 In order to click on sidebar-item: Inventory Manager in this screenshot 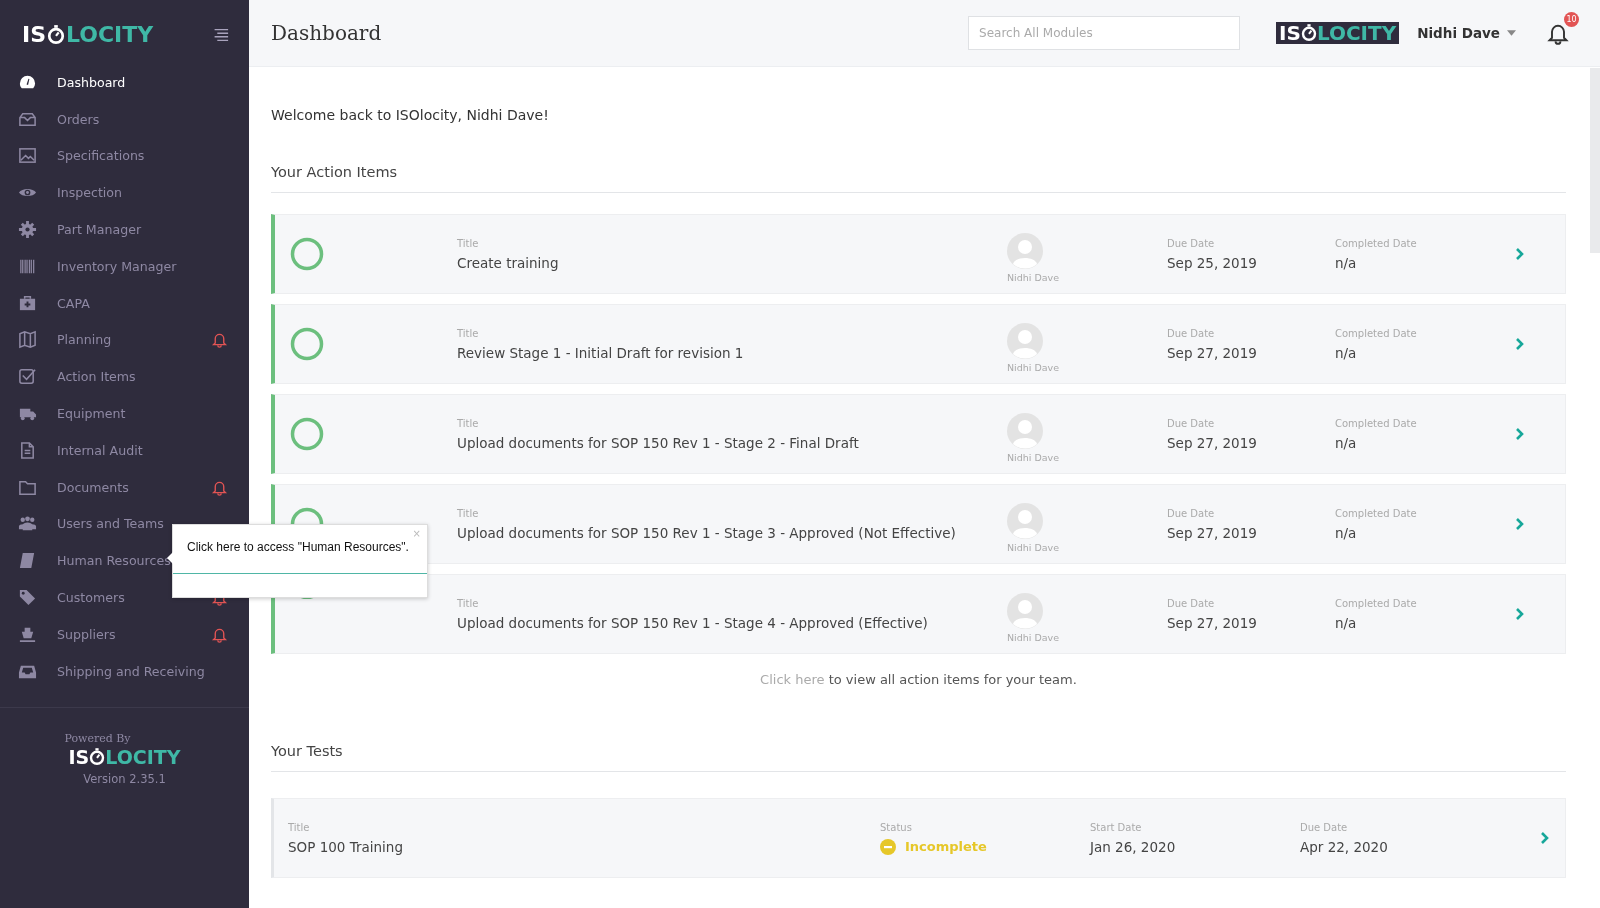, I will do `click(124, 266)`.